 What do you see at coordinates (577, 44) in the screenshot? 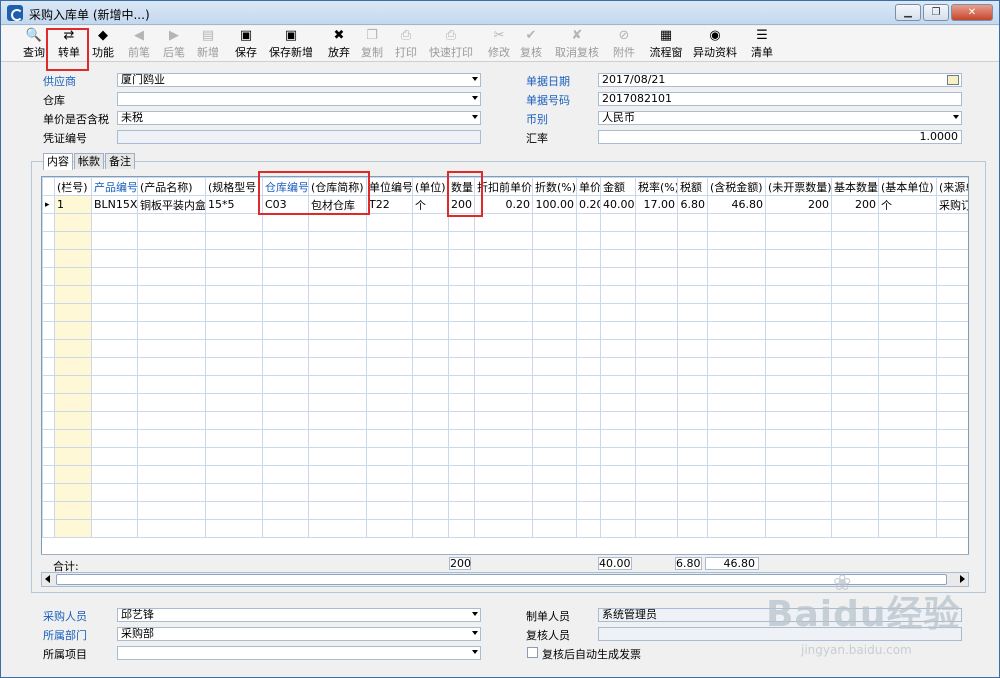
I see `toolbar-button-14: ✘ 取消复核` at bounding box center [577, 44].